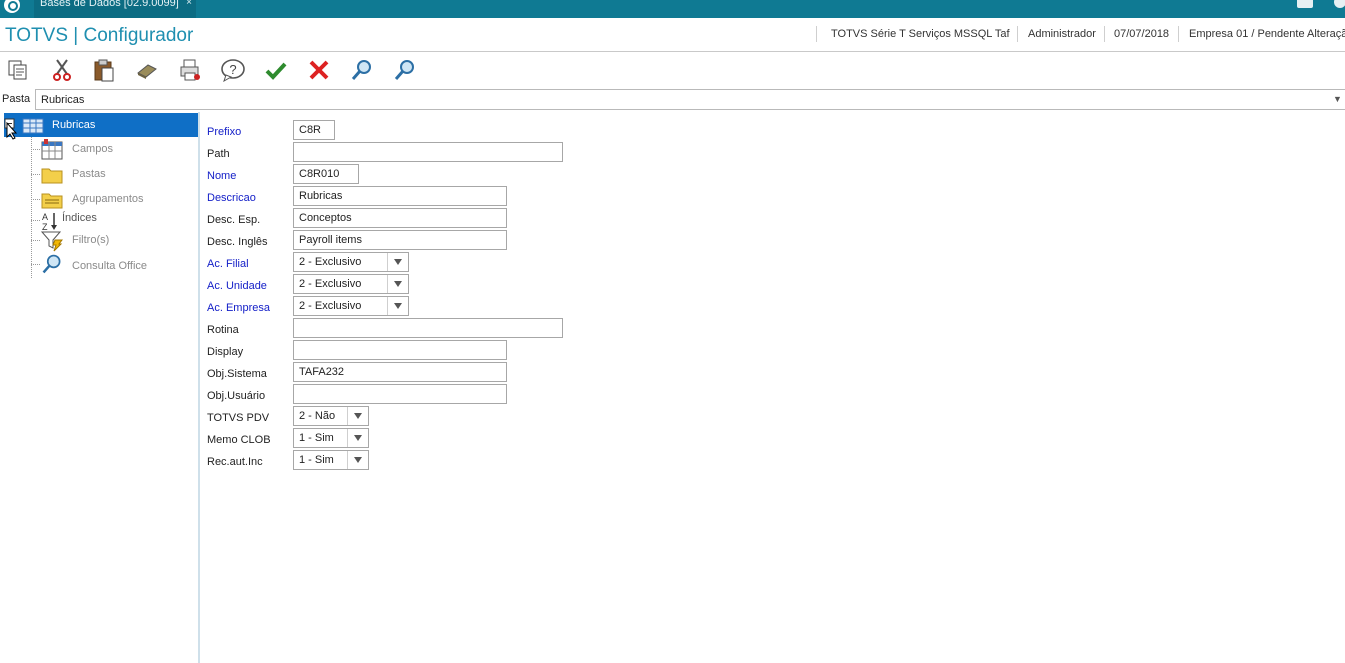 The width and height of the screenshot is (1345, 663). I want to click on field-row-desc-esp: Desc. Esp. Conceptos, so click(452, 219).